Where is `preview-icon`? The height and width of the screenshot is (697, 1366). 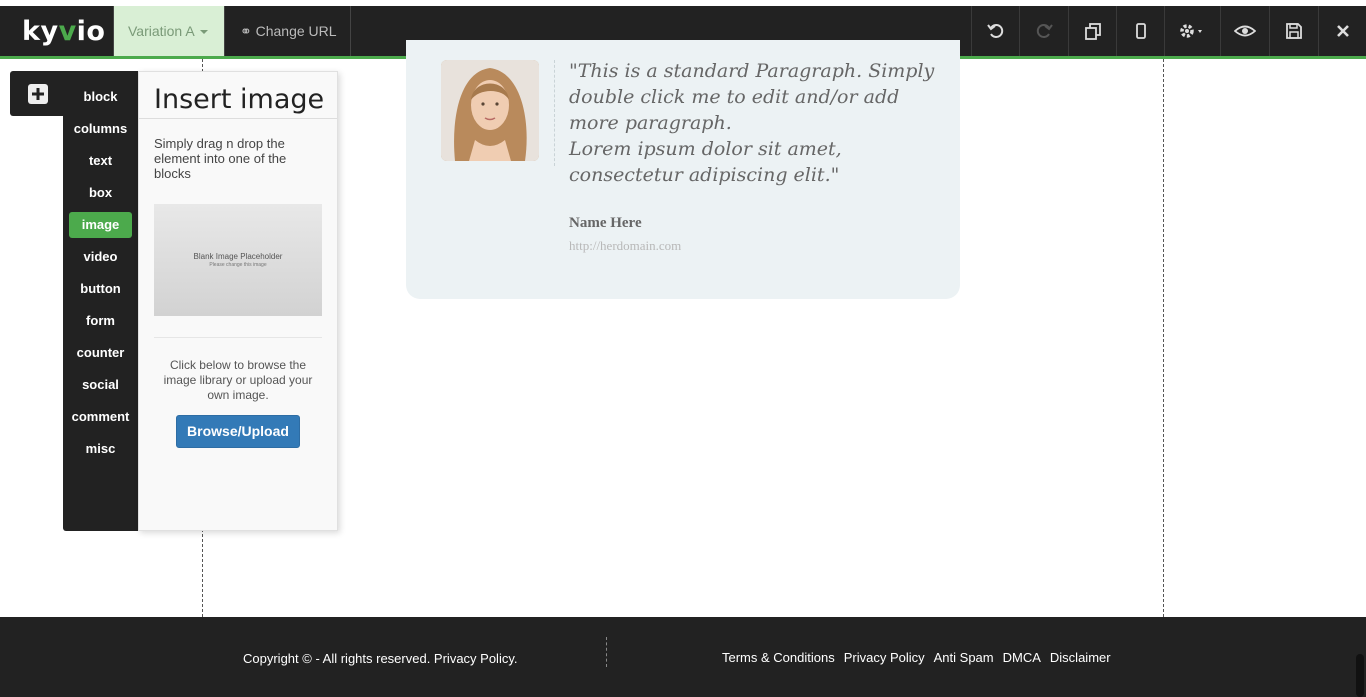 preview-icon is located at coordinates (1244, 31).